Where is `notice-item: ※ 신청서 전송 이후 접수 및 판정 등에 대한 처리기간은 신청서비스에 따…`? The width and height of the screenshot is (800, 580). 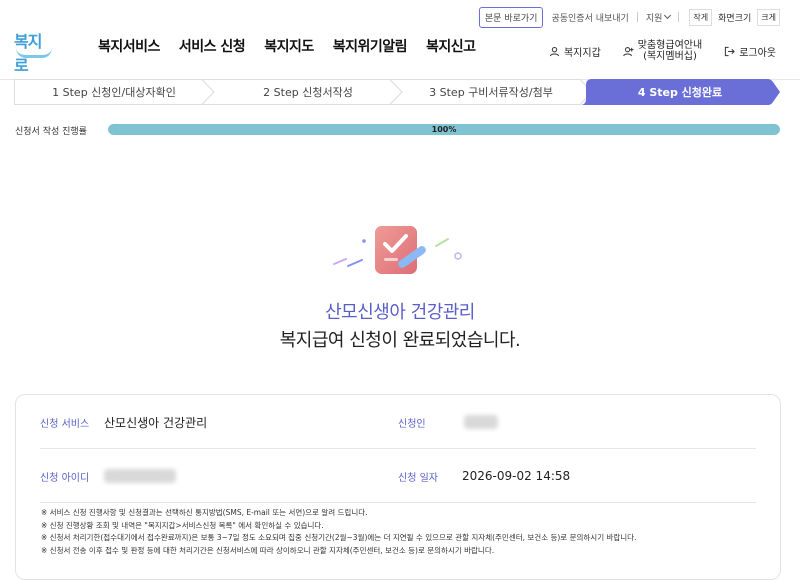 notice-item: ※ 신청서 전송 이후 접수 및 판정 등에 대한 처리기간은 신청서비스에 따… is located at coordinates (268, 550).